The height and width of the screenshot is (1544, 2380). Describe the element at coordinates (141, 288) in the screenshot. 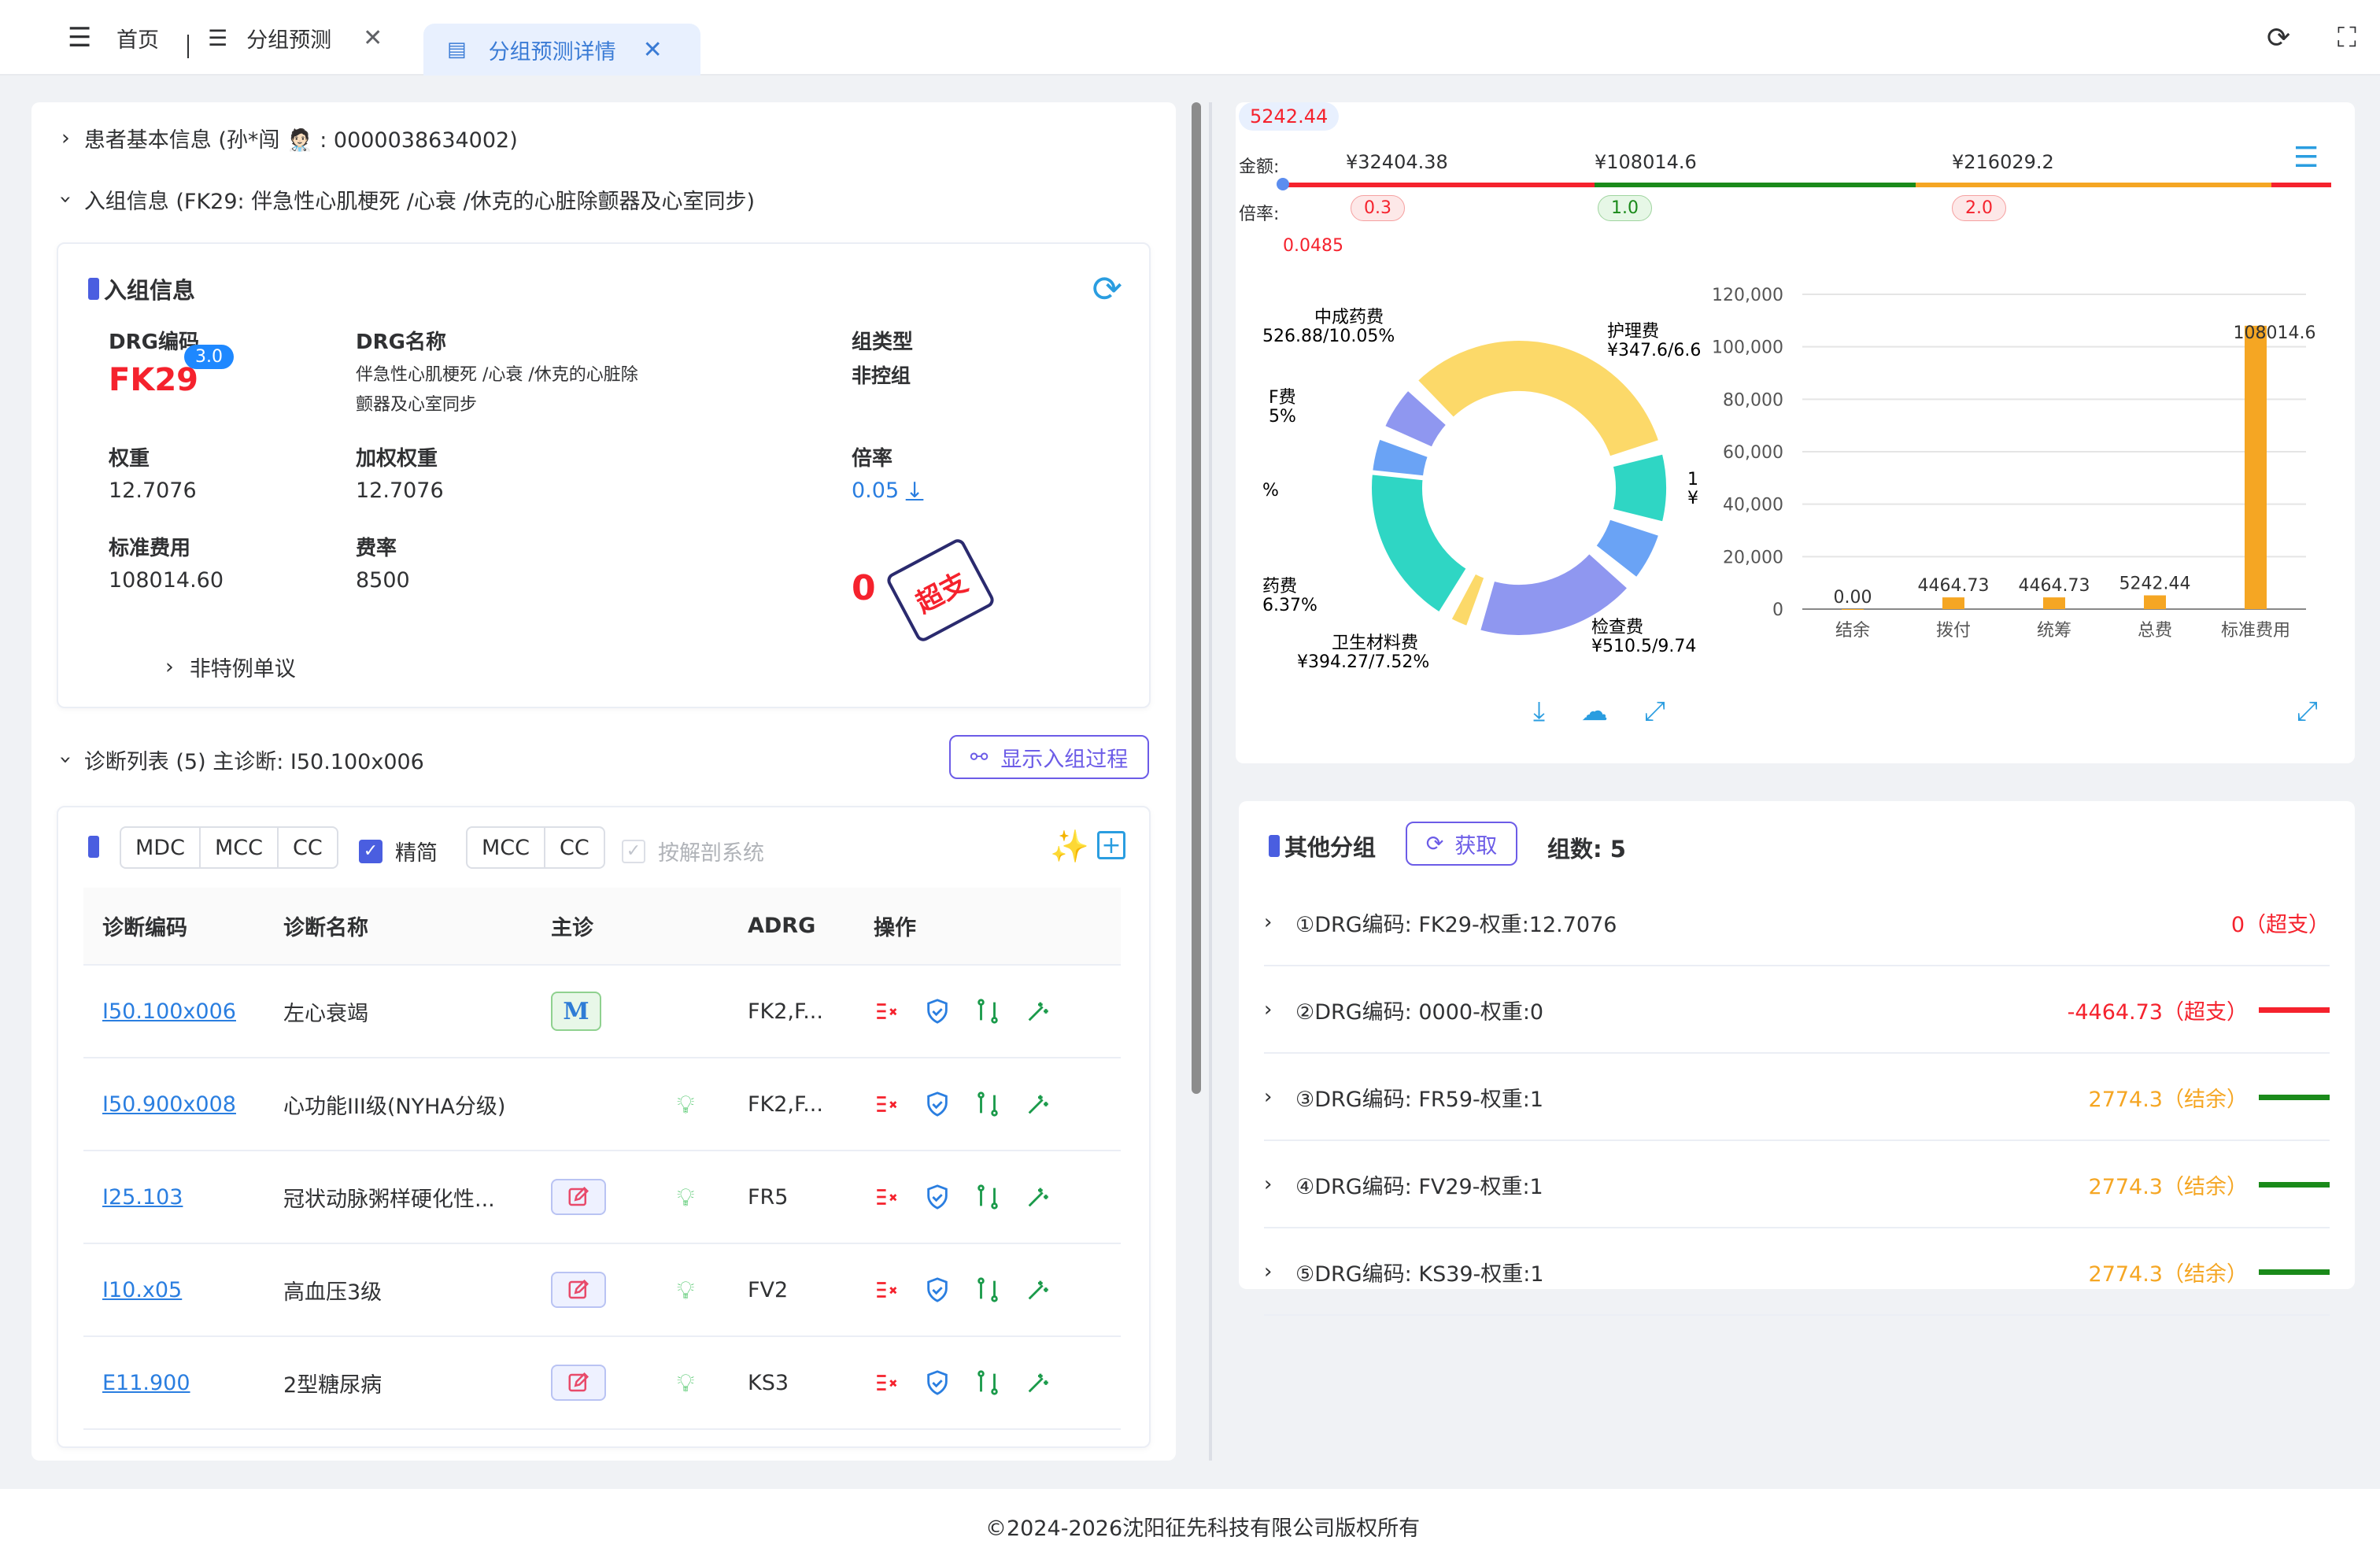

I see `admission-title: 入组信息` at that location.